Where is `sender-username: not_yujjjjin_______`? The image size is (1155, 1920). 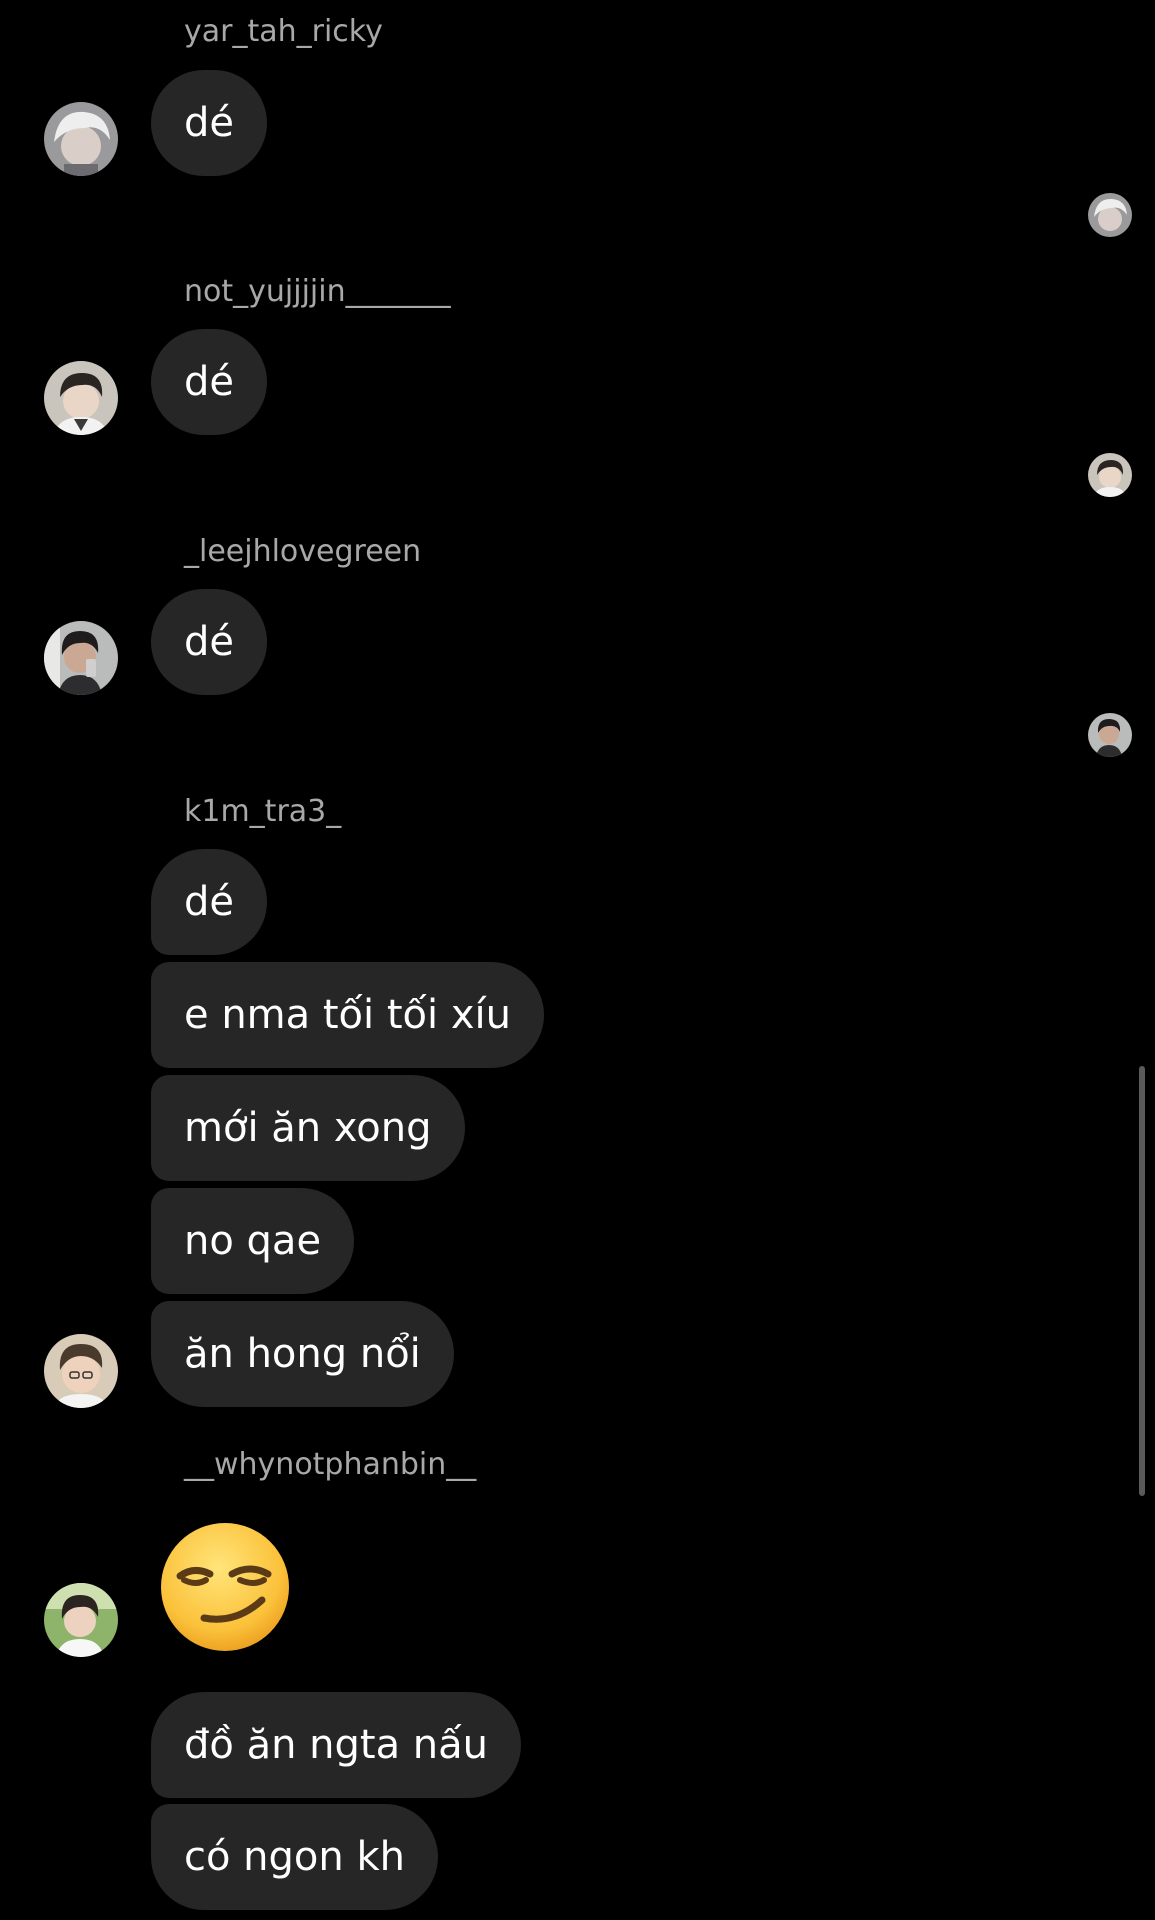
sender-username: not_yujjjjin_______ is located at coordinates (317, 292).